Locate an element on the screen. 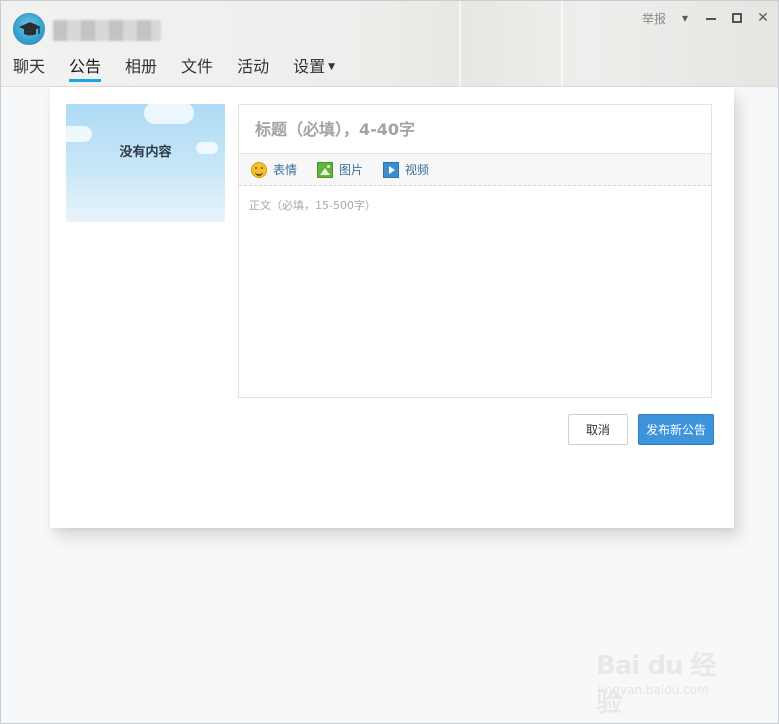 The height and width of the screenshot is (724, 779). graduation-cap-icon is located at coordinates (30, 29).